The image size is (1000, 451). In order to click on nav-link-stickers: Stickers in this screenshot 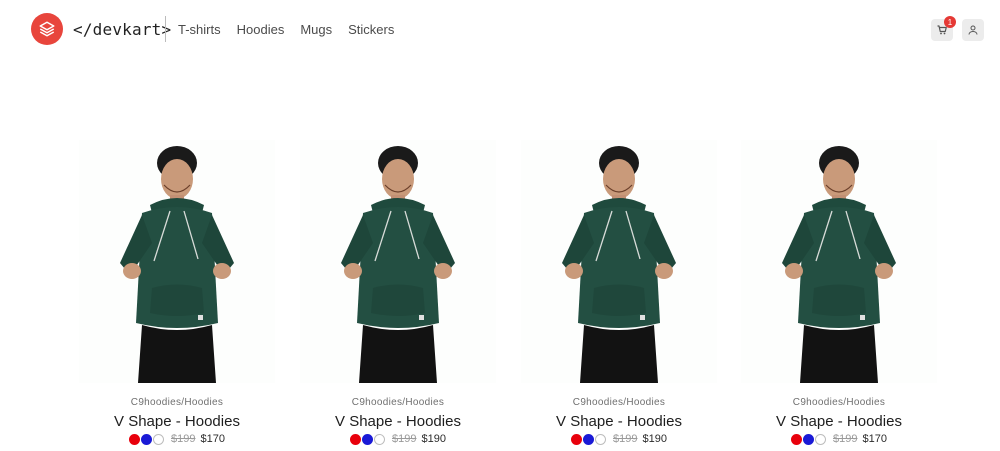, I will do `click(371, 29)`.